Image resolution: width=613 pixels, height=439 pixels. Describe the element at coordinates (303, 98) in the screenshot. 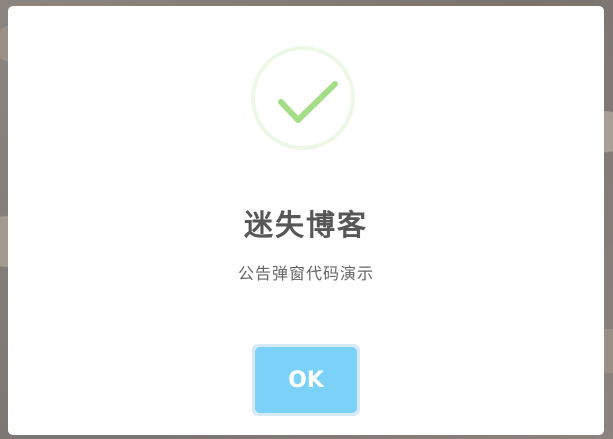

I see `success-check-icon` at that location.